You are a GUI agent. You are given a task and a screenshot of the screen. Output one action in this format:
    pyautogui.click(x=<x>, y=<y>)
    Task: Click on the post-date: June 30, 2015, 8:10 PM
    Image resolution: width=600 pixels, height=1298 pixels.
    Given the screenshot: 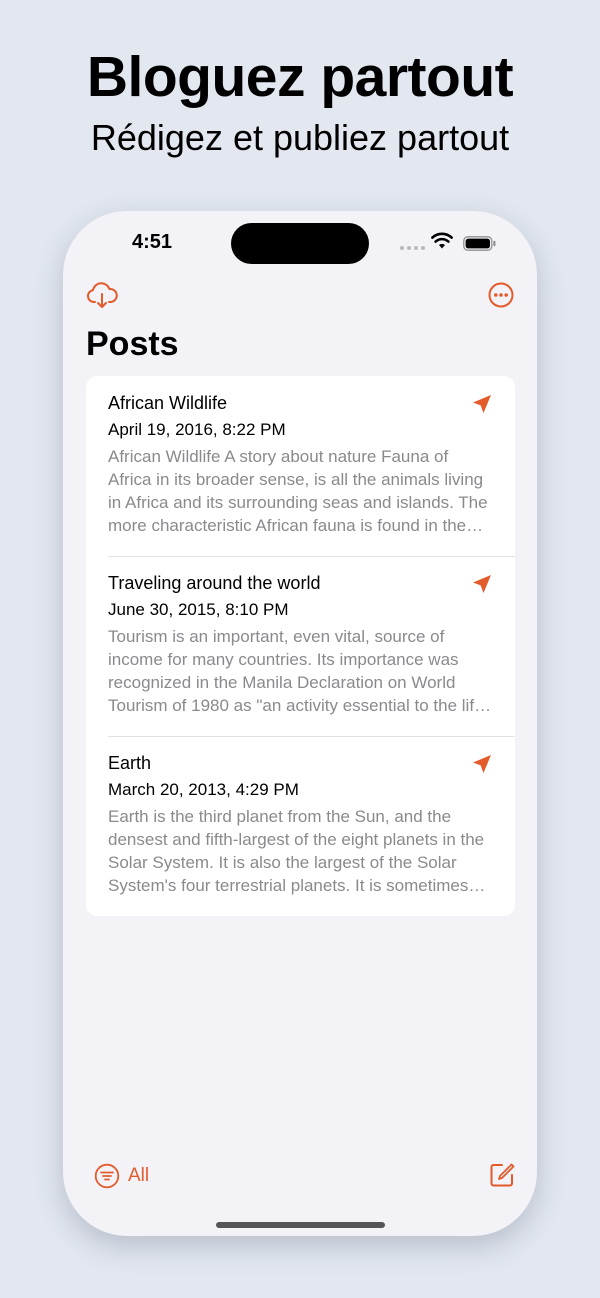 What is the action you would take?
    pyautogui.click(x=198, y=609)
    